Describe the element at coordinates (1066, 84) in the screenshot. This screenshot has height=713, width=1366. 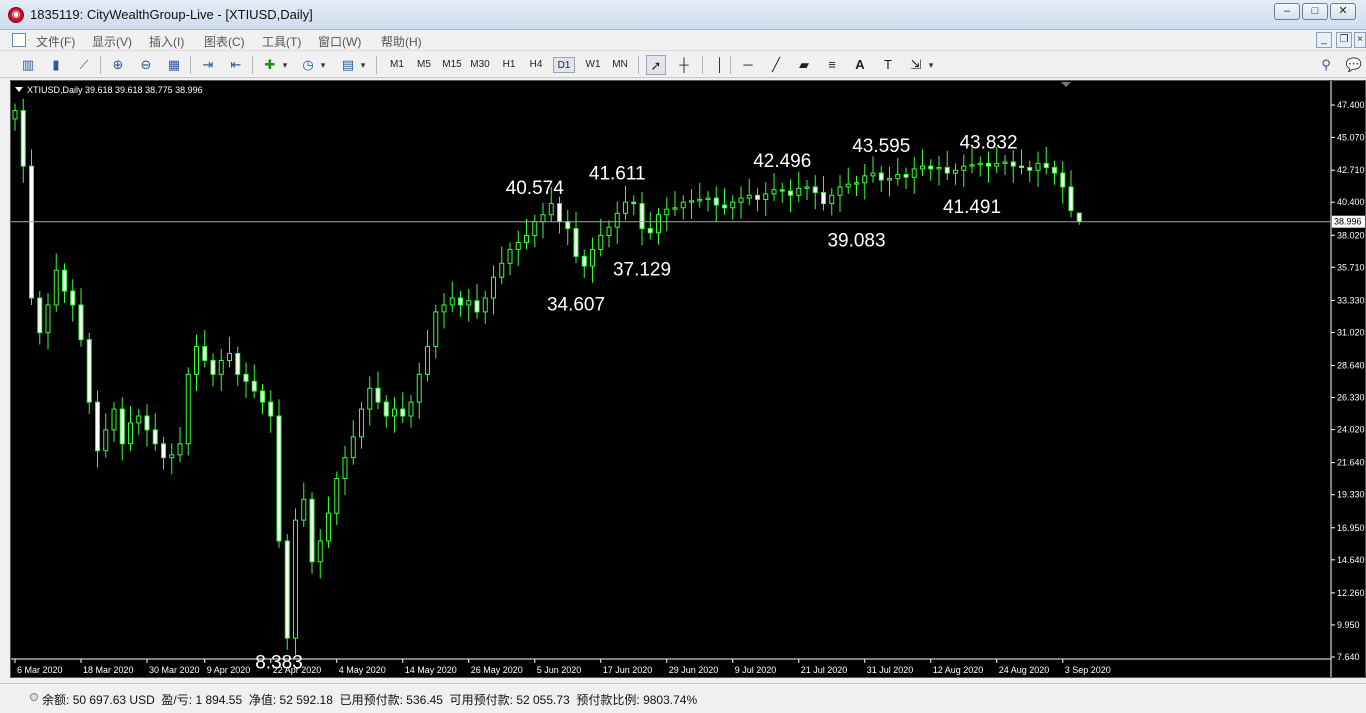
I see `chart-shift-marker` at that location.